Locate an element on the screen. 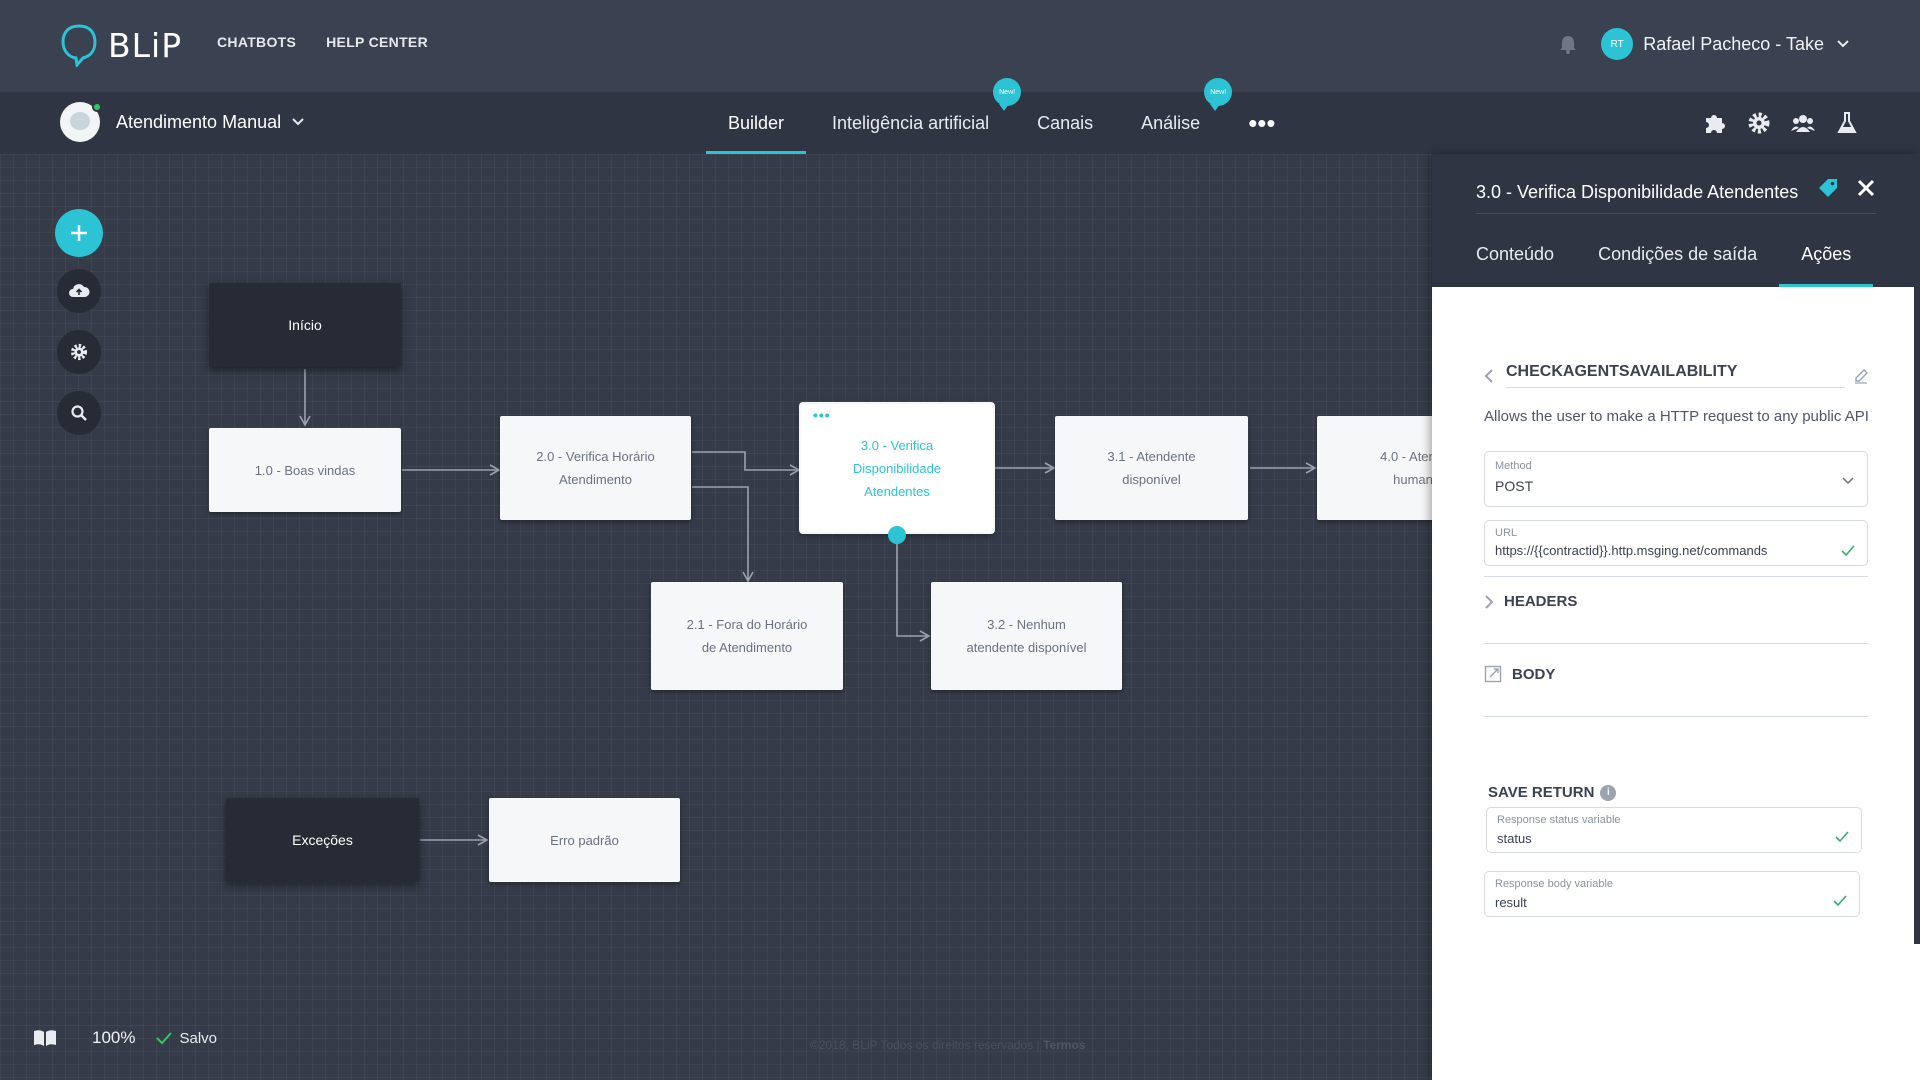 Image resolution: width=1920 pixels, height=1080 pixels. url-label: URL is located at coordinates (1506, 533).